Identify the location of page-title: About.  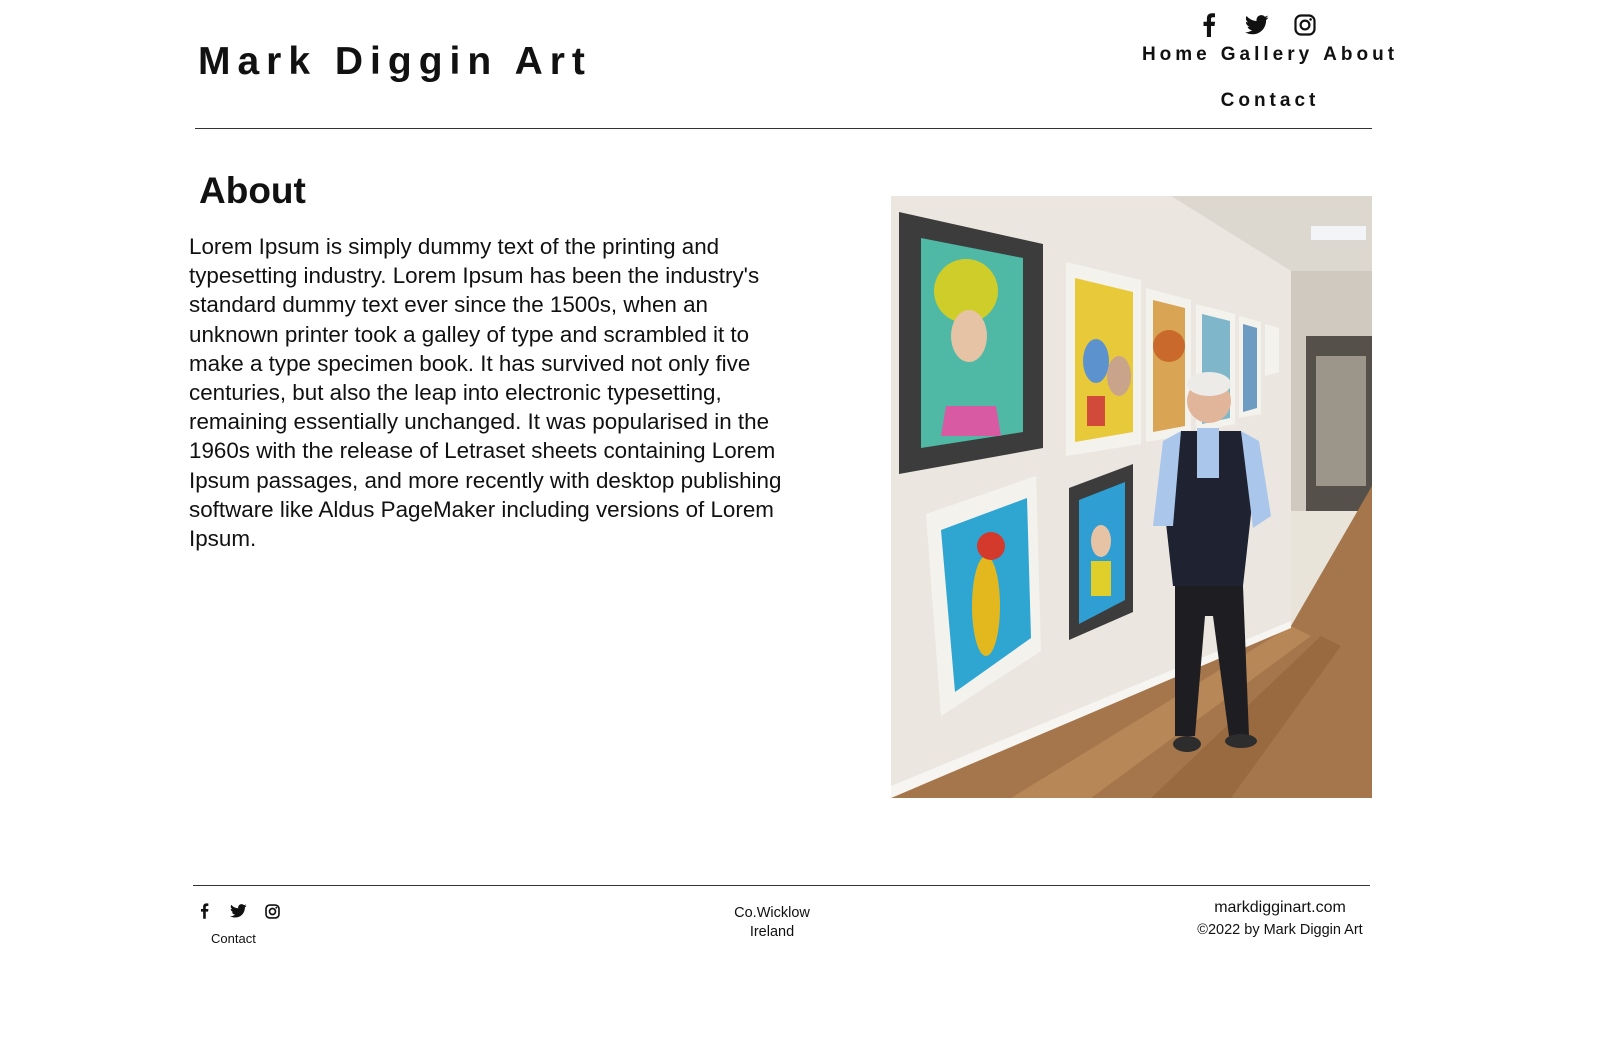
(252, 190).